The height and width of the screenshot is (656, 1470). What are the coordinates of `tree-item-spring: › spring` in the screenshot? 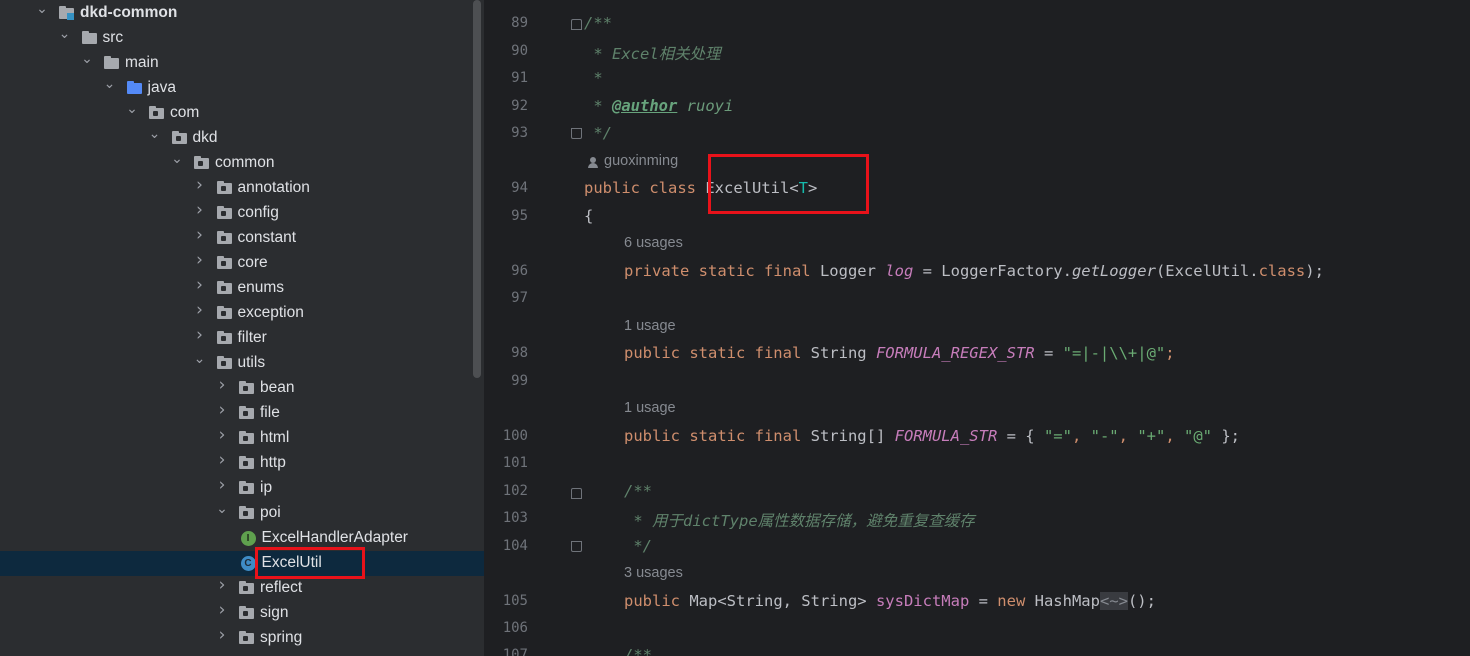 It's located at (242, 638).